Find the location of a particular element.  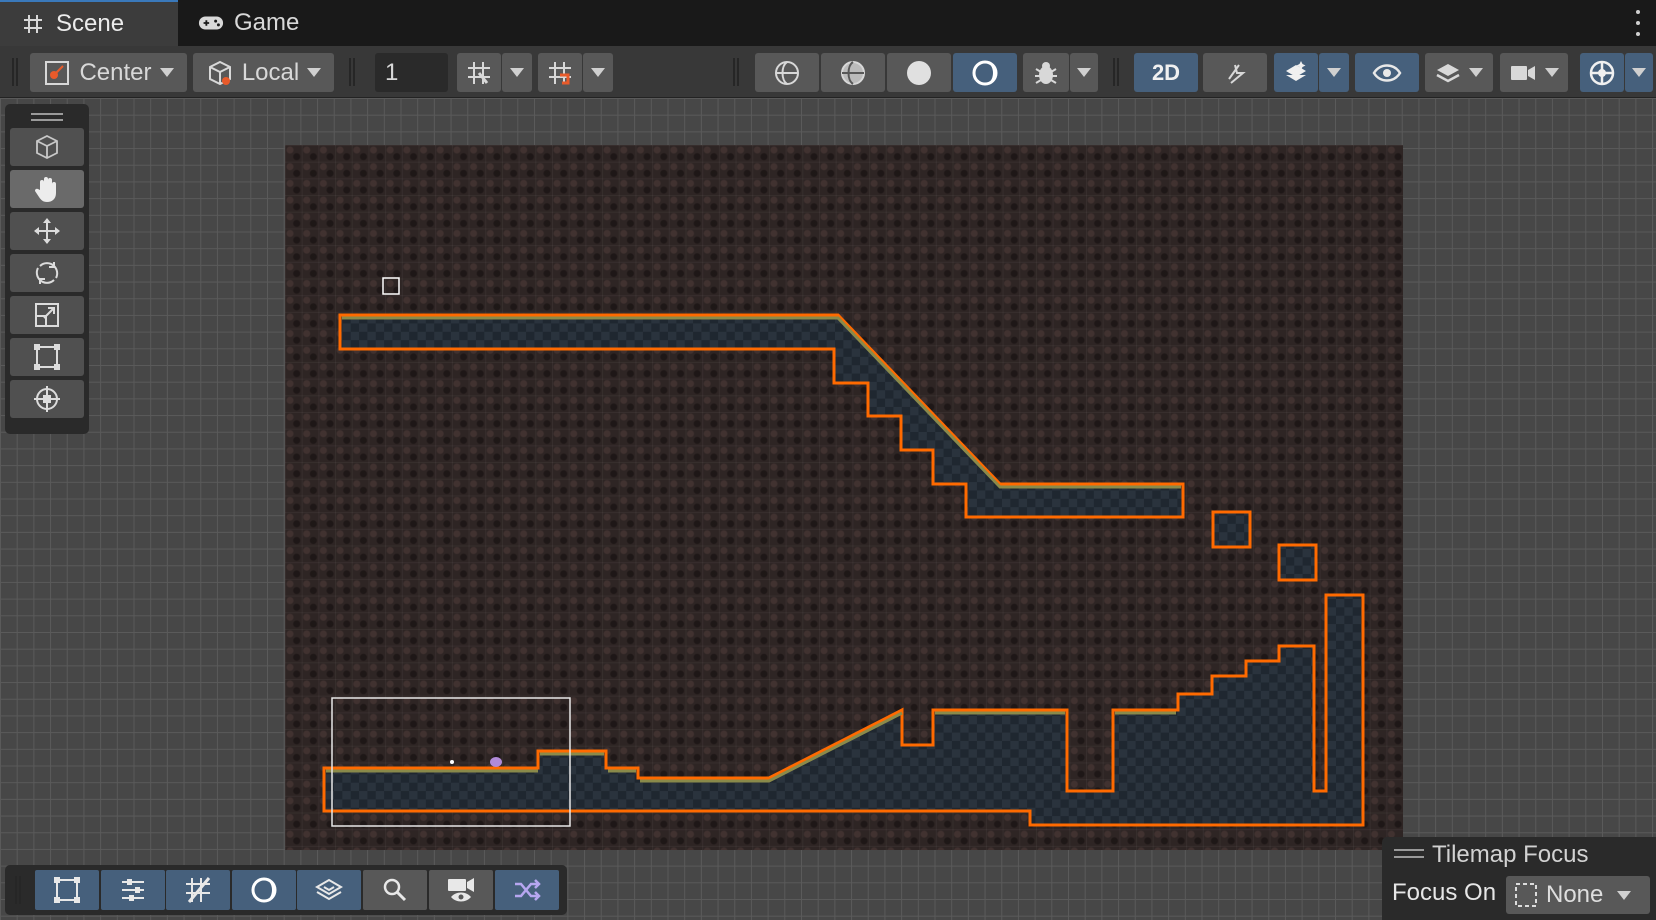

tilemap-focus-overlay: Tilemap Focus Focus On None is located at coordinates (1519, 878).